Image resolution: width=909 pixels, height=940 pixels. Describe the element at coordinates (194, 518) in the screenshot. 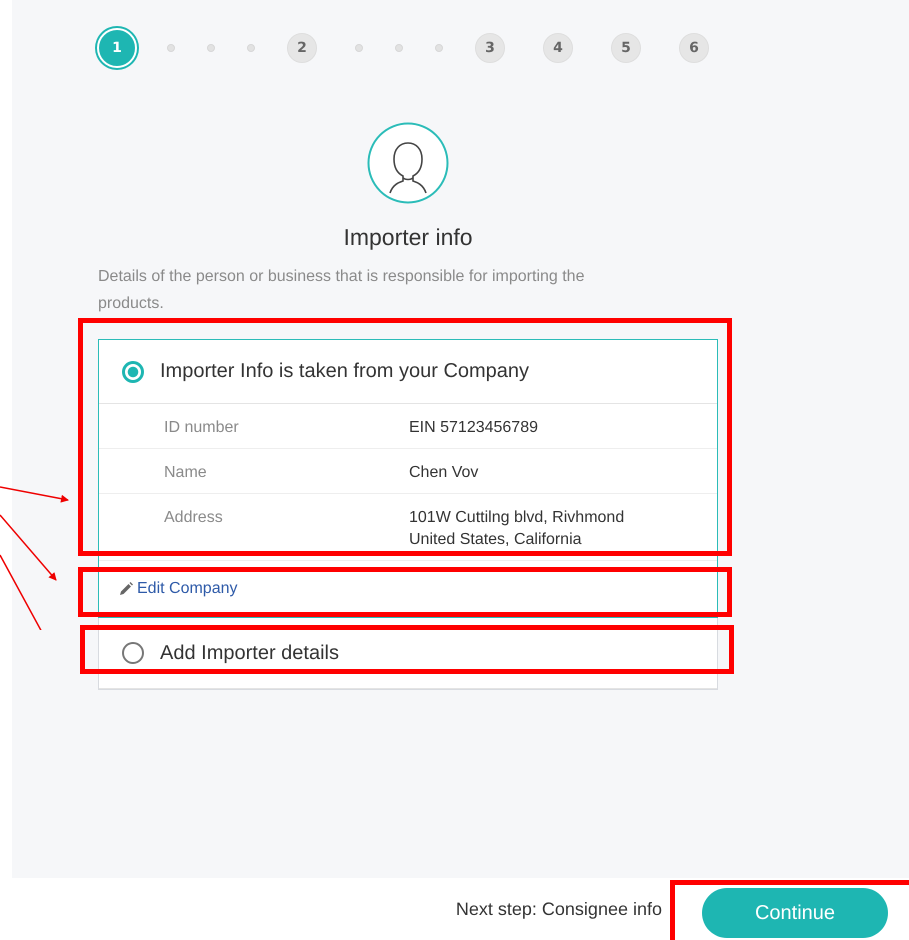

I see `detail-label: Address` at that location.